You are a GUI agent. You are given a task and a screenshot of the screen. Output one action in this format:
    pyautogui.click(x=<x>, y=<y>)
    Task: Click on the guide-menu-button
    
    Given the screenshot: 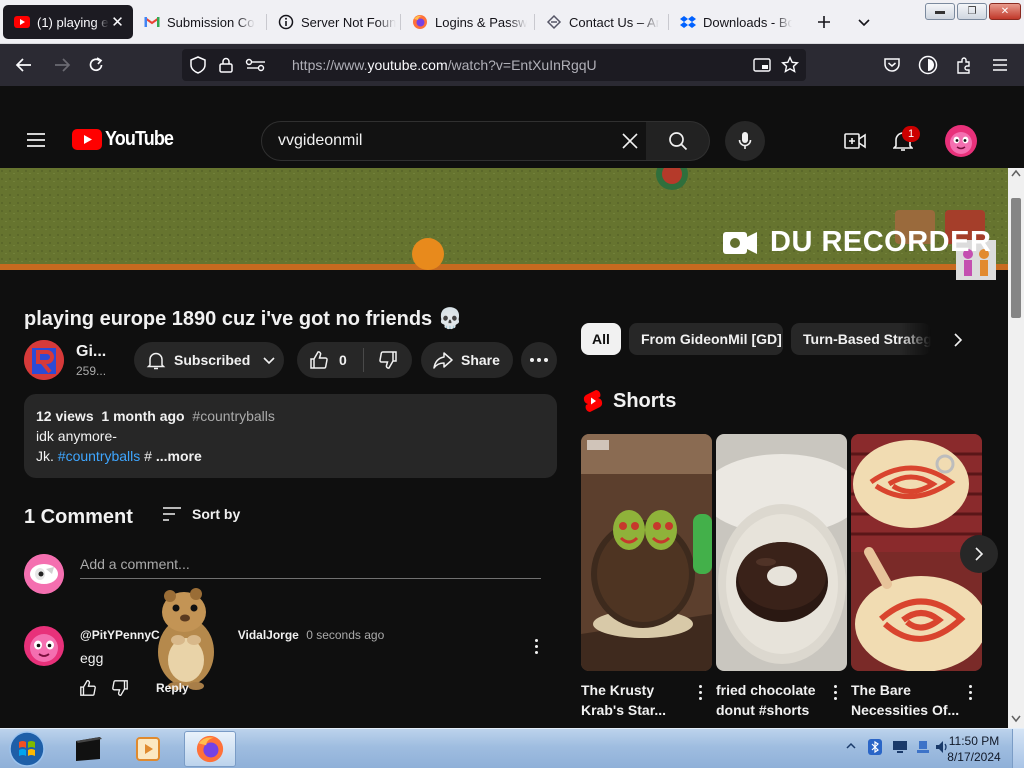 What is the action you would take?
    pyautogui.click(x=36, y=140)
    